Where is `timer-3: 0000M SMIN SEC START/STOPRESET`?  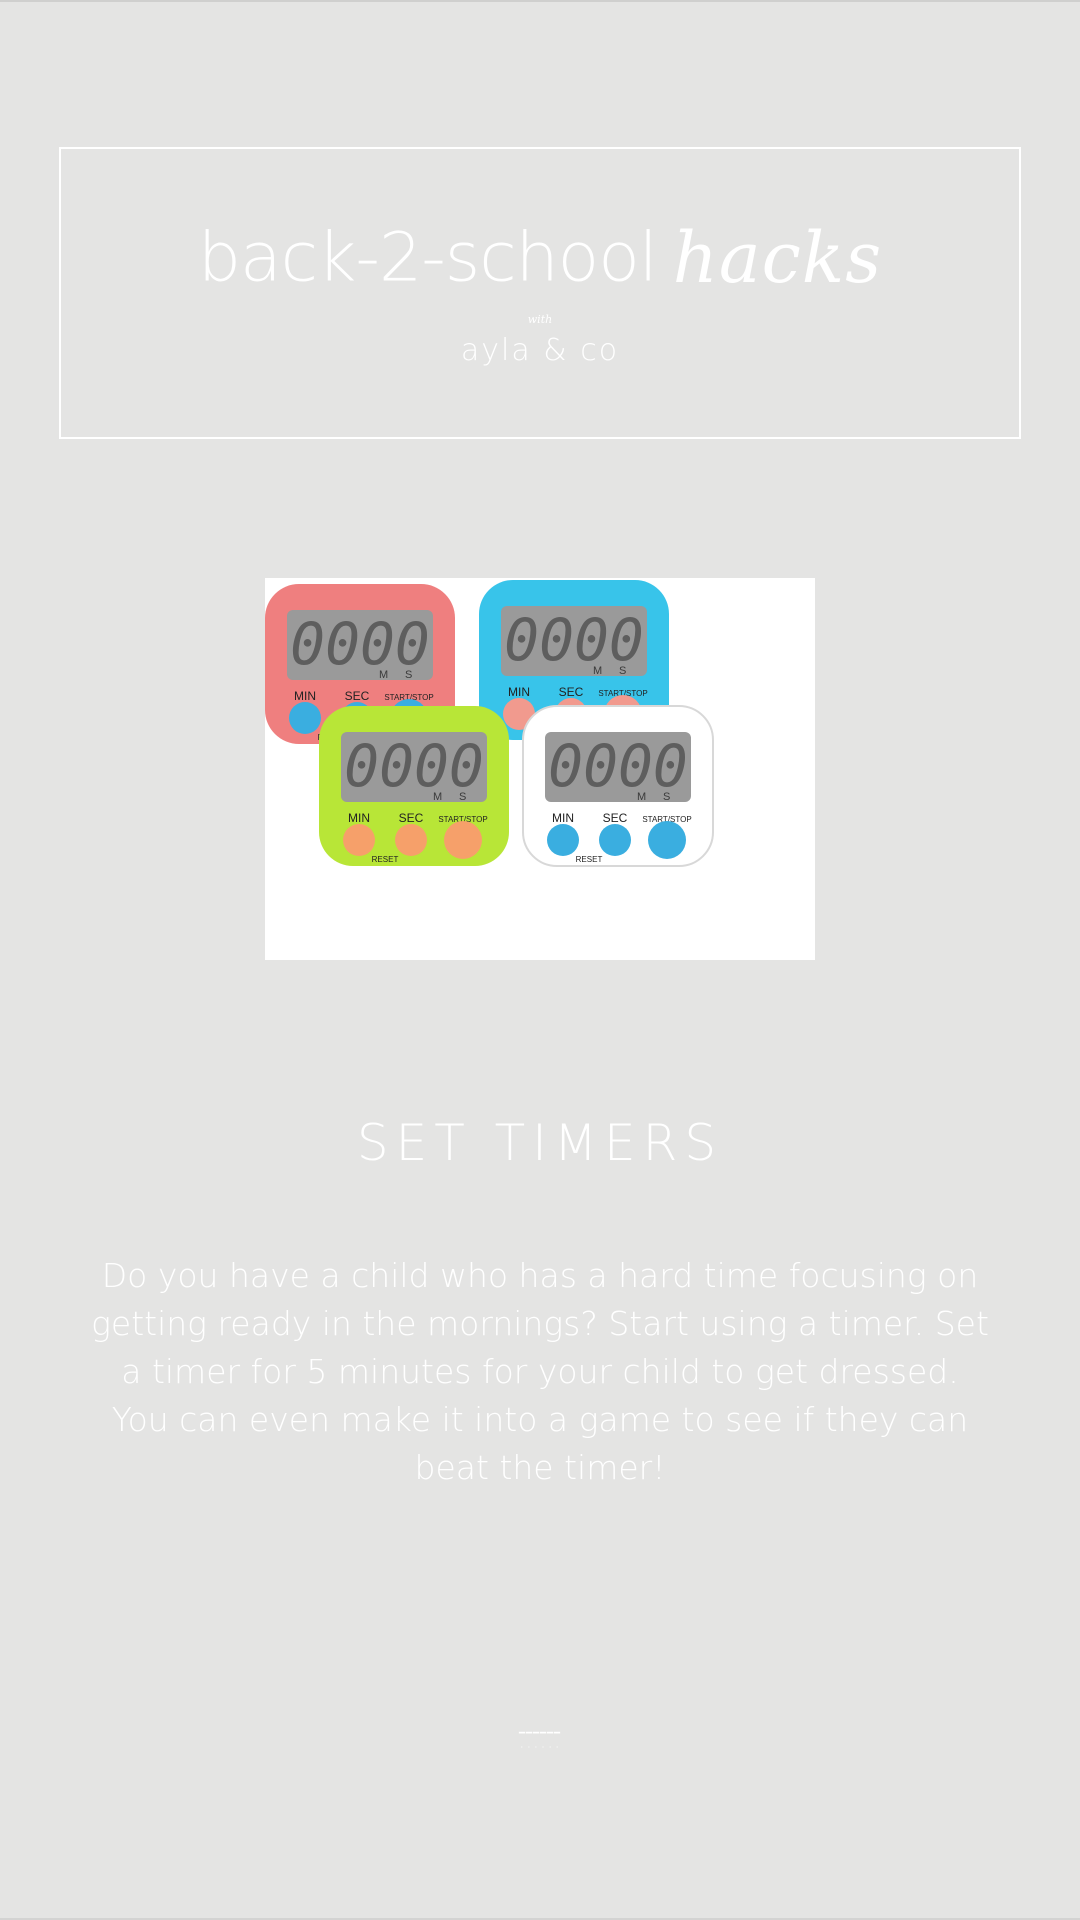 timer-3: 0000M SMIN SEC START/STOPRESET is located at coordinates (414, 786).